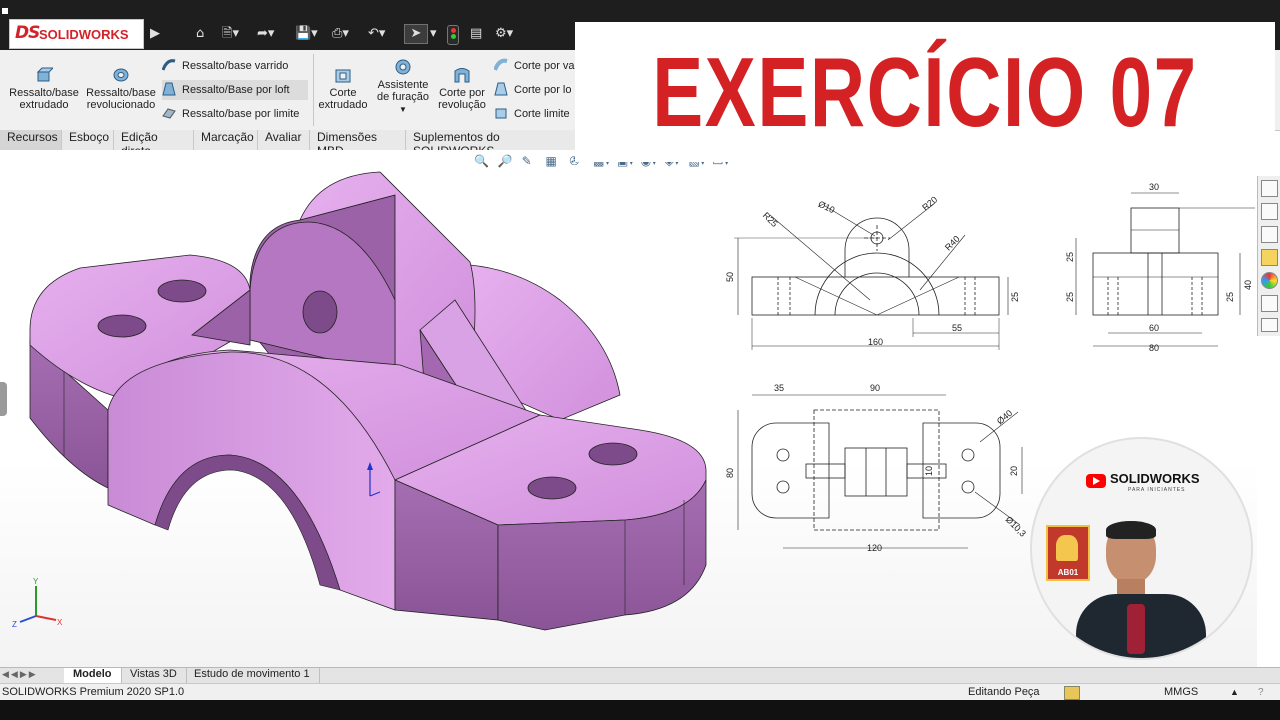  I want to click on microphone-icon, so click(1136, 629).